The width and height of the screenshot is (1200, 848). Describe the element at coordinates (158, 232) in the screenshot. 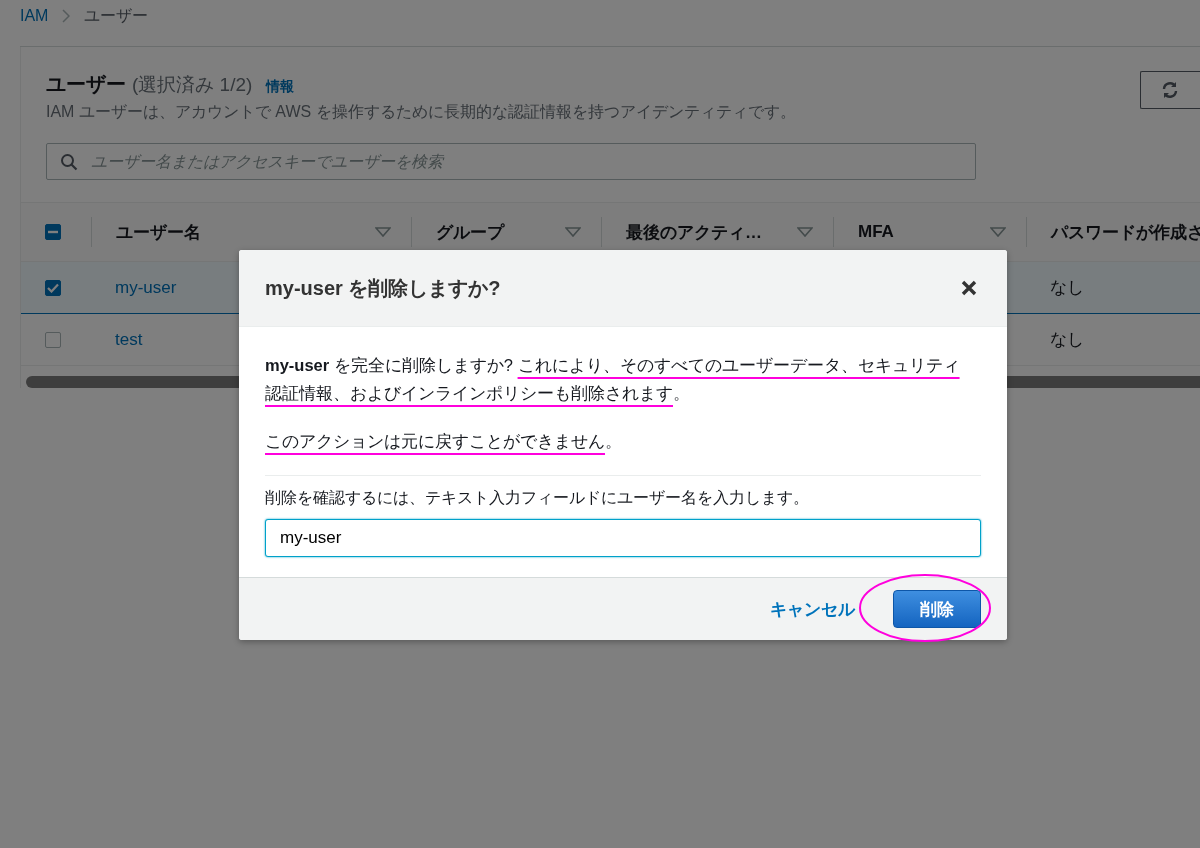

I see `column-header: ユーザー名` at that location.